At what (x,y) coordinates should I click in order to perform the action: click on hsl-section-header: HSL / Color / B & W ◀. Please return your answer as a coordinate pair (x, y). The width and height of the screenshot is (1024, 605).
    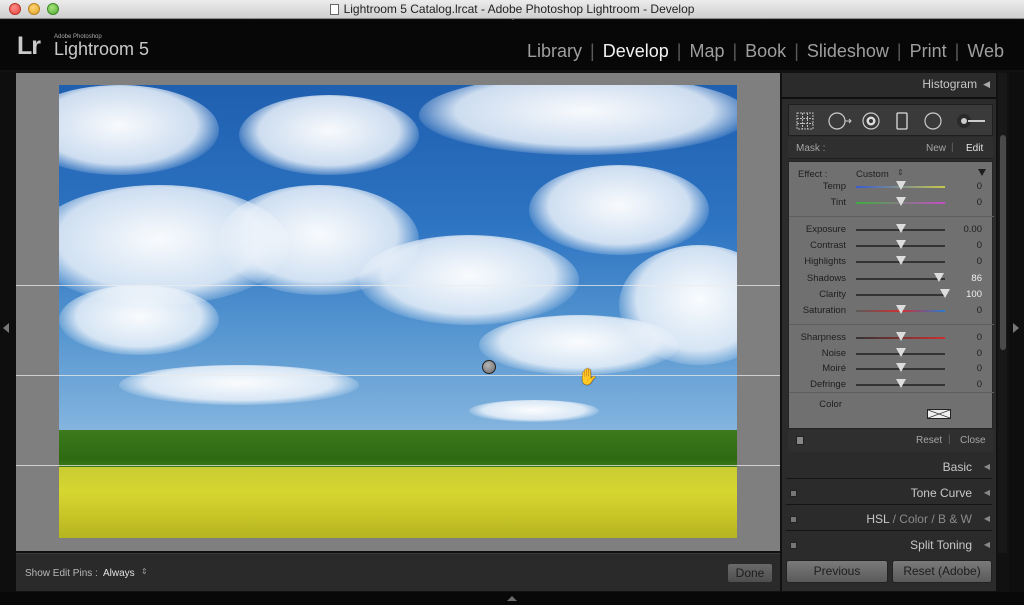
    Looking at the image, I should click on (889, 519).